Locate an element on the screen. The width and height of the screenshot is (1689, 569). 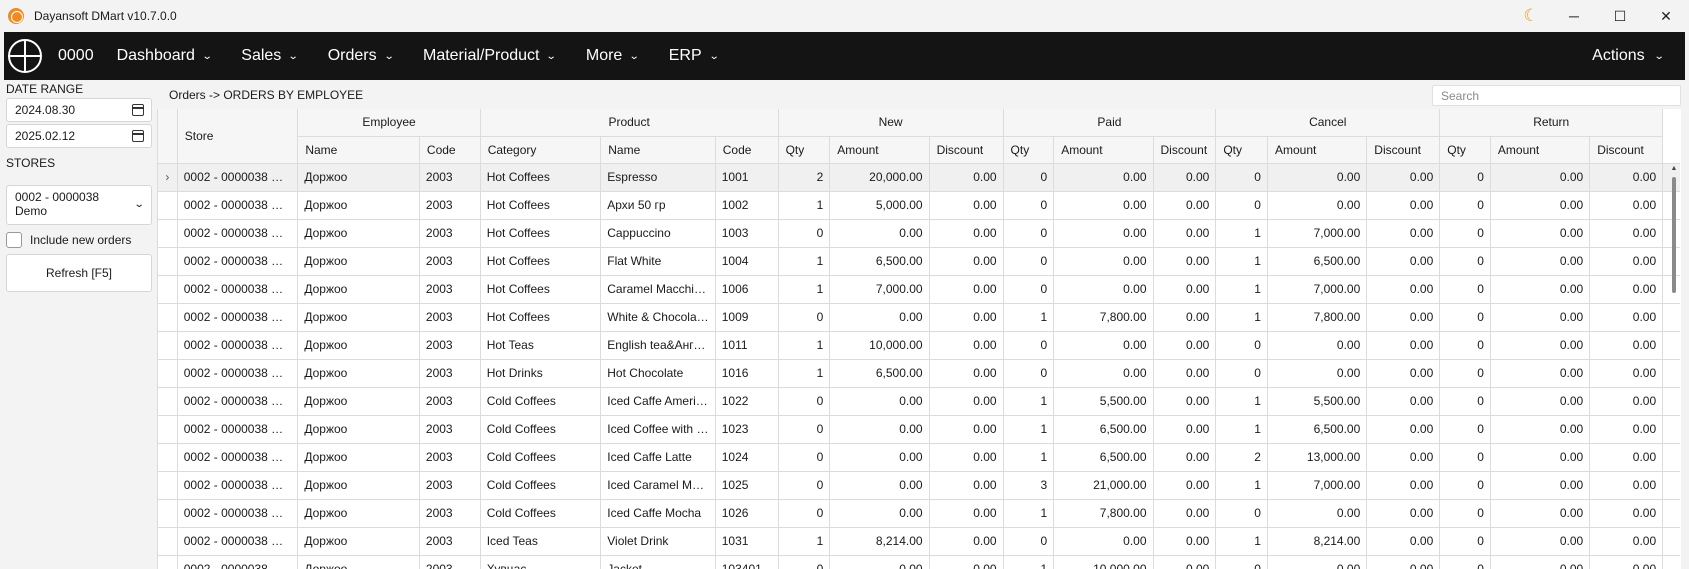
column-header-product-category: Category is located at coordinates (541, 150).